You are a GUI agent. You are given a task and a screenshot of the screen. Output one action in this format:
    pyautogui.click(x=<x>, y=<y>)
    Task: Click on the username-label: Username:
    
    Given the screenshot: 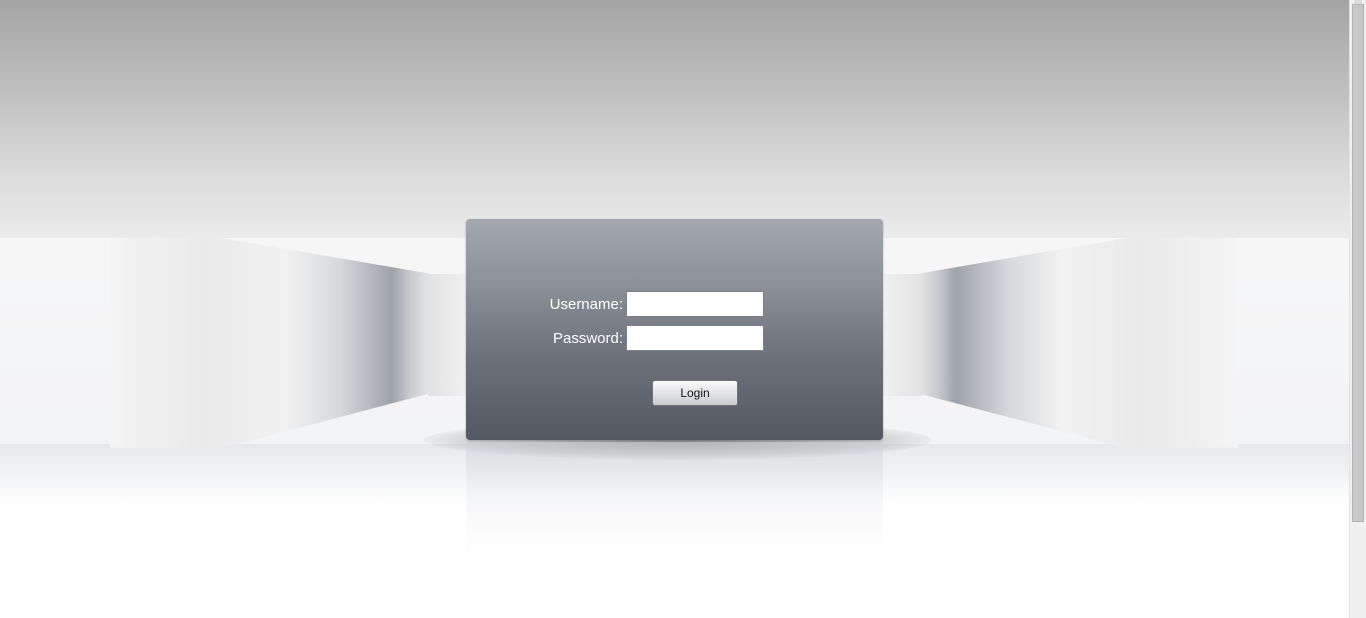 What is the action you would take?
    pyautogui.click(x=586, y=304)
    